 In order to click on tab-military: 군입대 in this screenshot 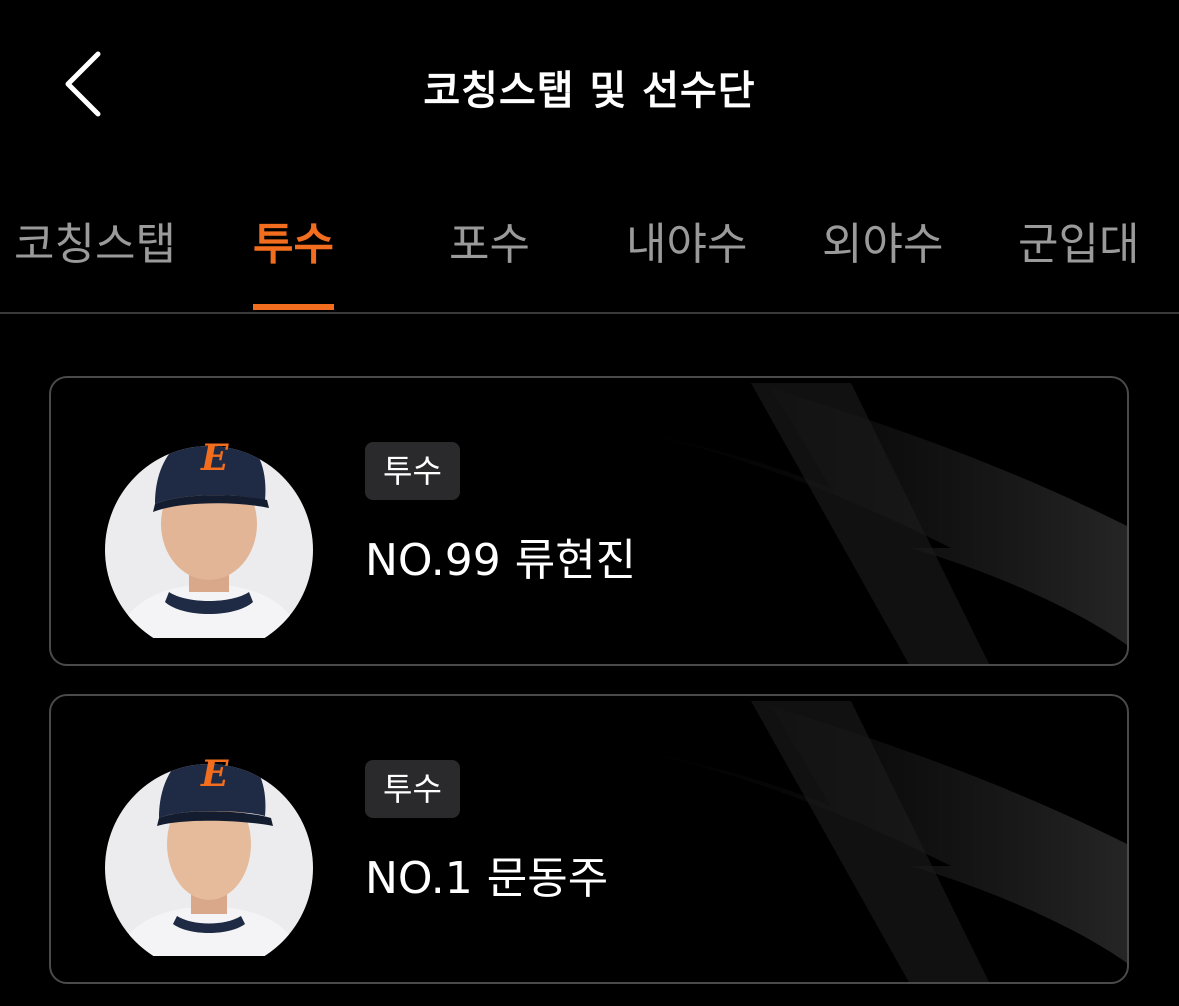, I will do `click(1078, 260)`.